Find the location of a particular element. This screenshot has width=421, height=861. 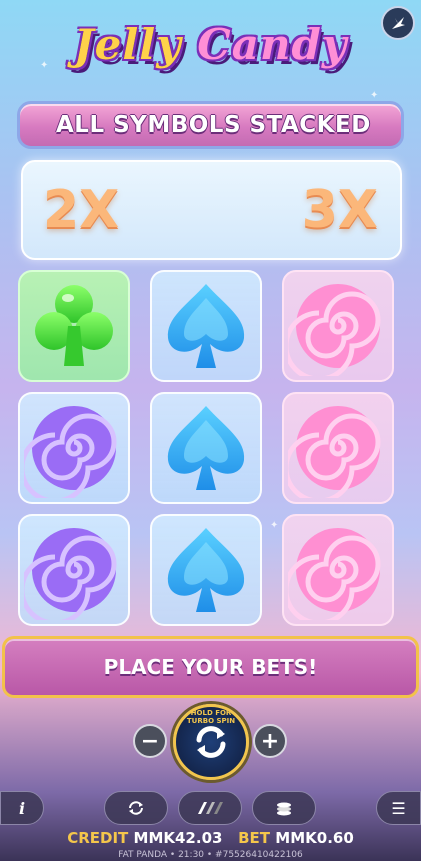

menu-button: ☰ is located at coordinates (398, 808).